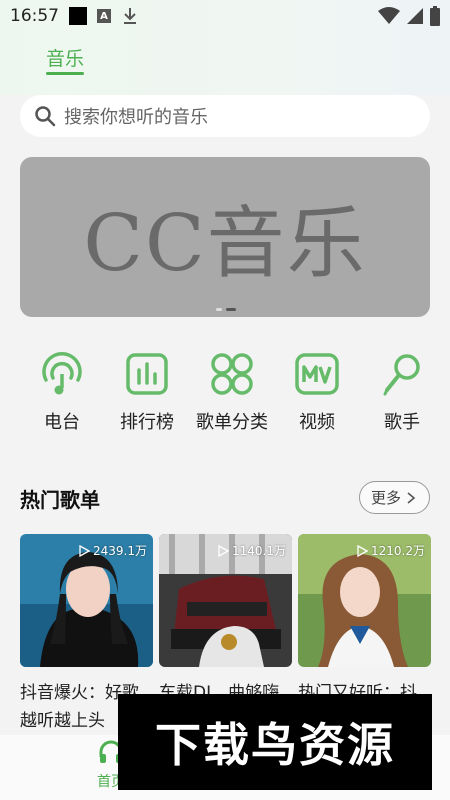  I want to click on playlist-card: 1140.1万 车载DJ，曲够嗨, so click(225, 620).